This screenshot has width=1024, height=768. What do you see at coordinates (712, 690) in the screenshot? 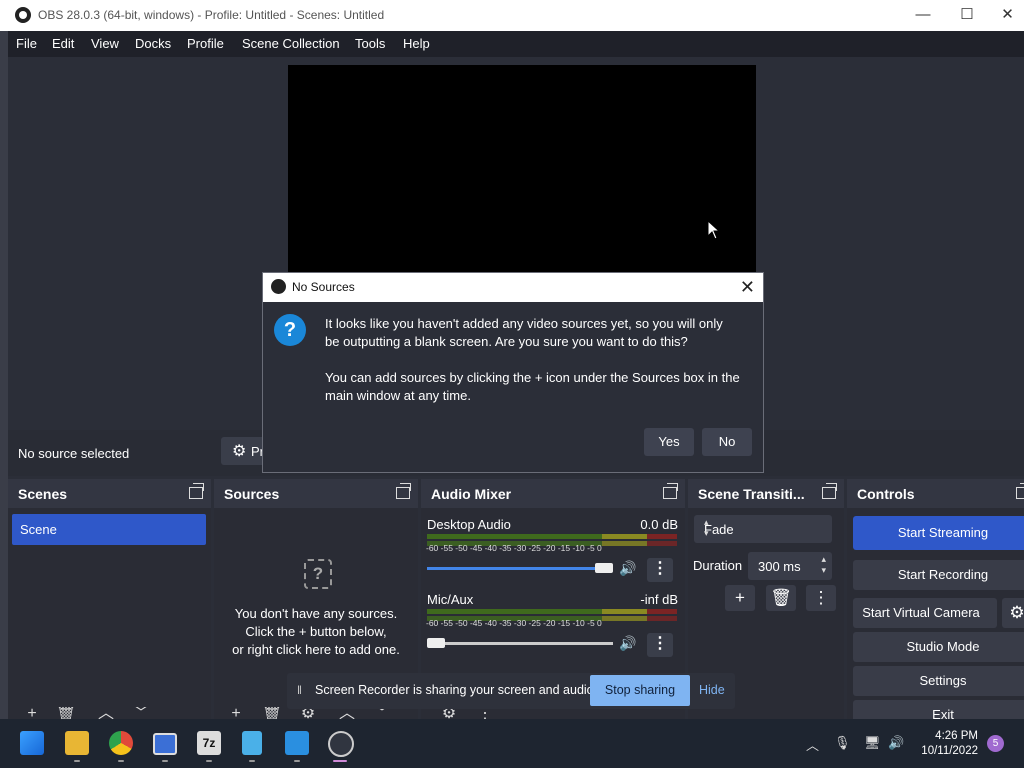
I see `hide-button: Hide` at bounding box center [712, 690].